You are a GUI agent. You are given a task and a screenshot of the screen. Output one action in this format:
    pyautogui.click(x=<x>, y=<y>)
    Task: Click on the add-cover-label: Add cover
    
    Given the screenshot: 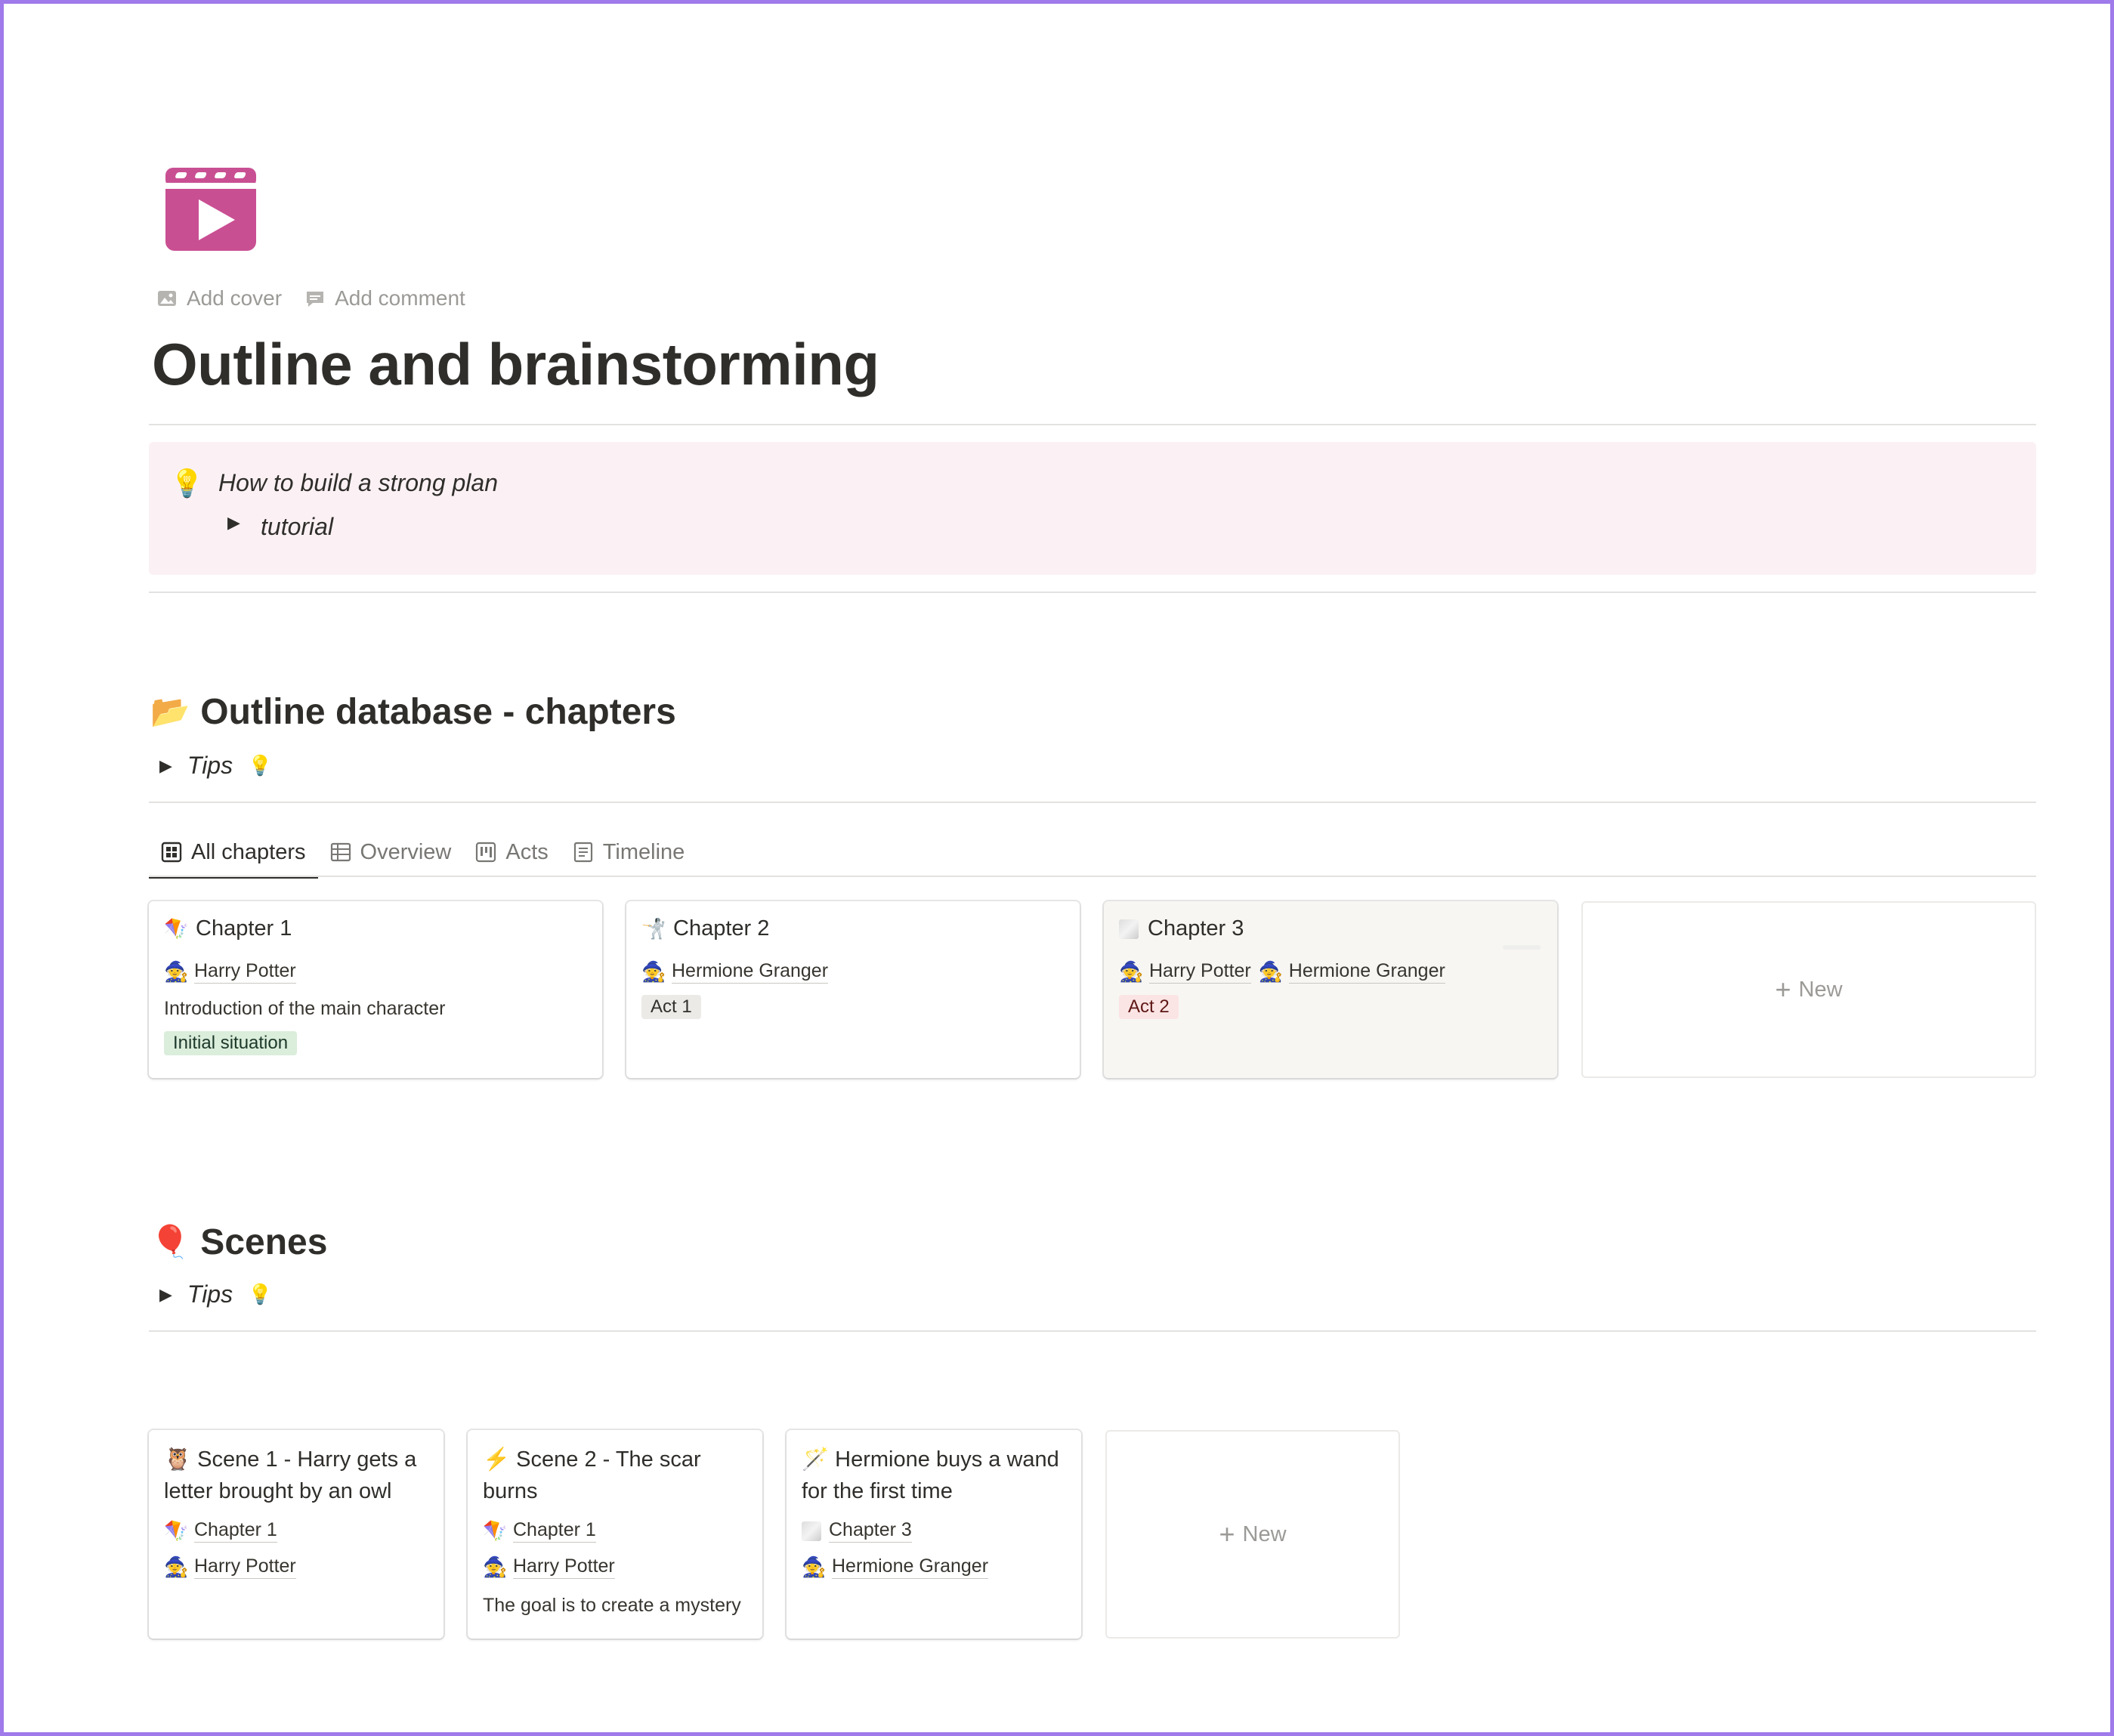 What is the action you would take?
    pyautogui.click(x=235, y=298)
    